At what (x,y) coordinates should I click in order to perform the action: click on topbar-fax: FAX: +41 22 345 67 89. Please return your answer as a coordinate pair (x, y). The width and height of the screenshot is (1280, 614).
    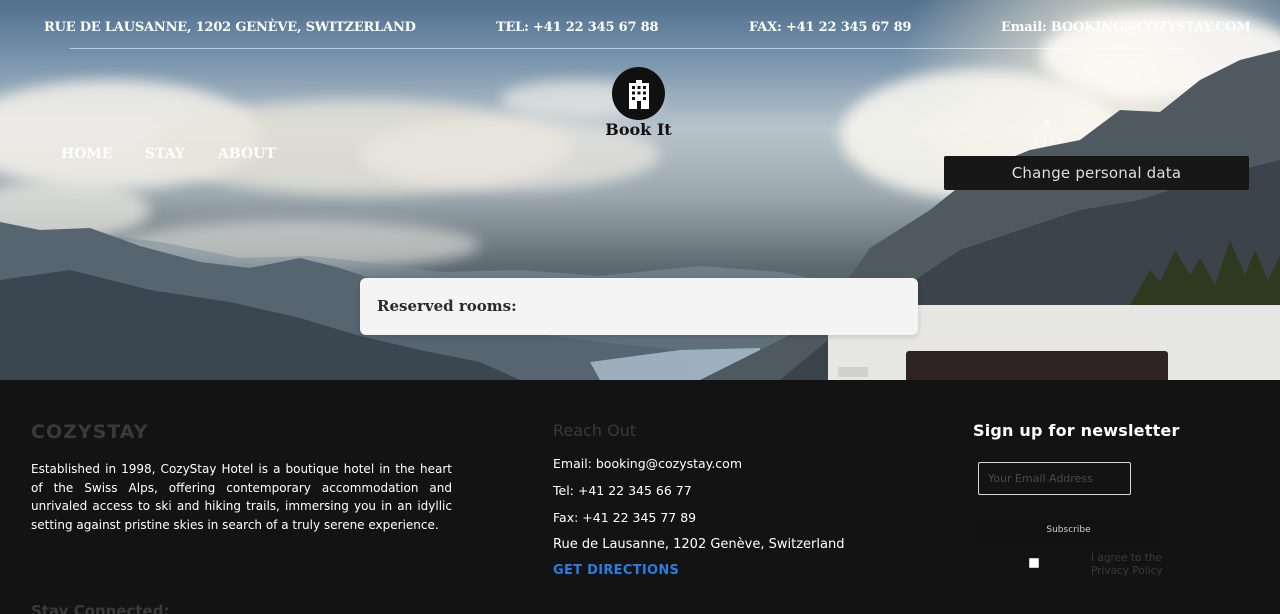
    Looking at the image, I should click on (830, 27).